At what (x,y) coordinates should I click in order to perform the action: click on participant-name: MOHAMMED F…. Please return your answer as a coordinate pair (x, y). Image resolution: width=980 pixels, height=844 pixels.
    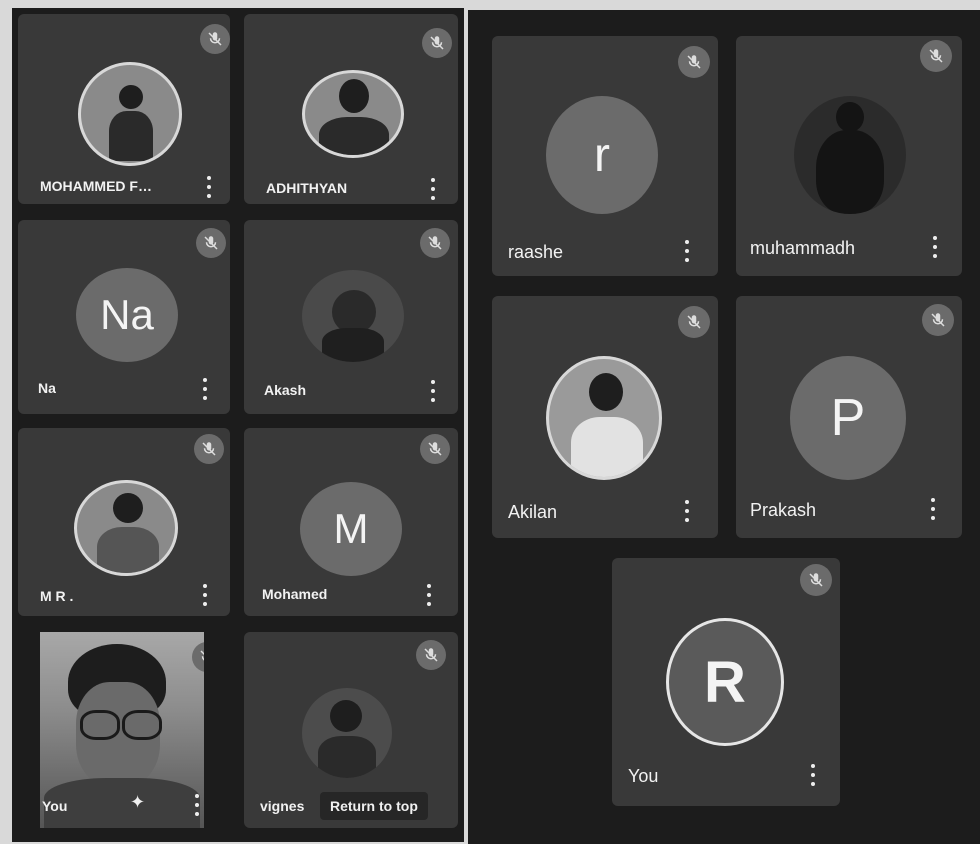
    Looking at the image, I should click on (96, 186).